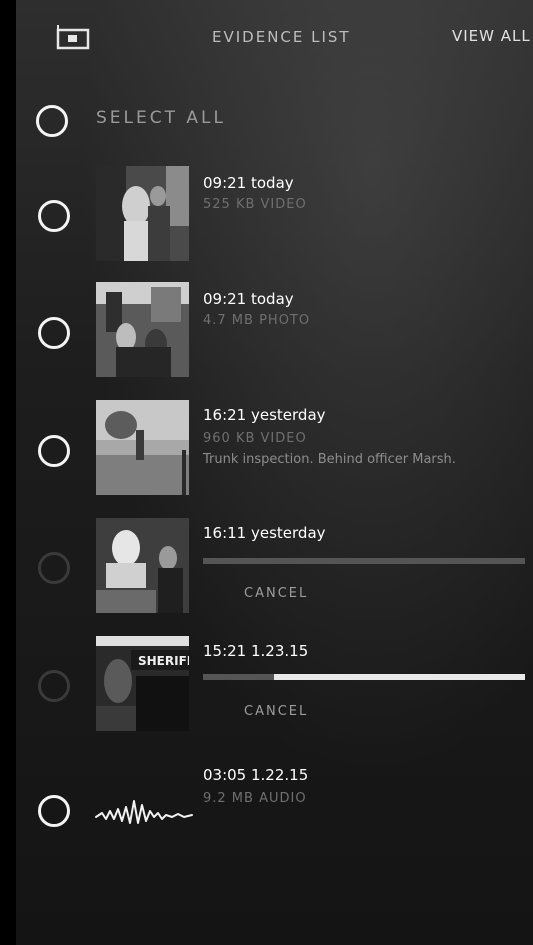 The width and height of the screenshot is (533, 945). I want to click on item-title: 16:21 yesterday, so click(264, 415).